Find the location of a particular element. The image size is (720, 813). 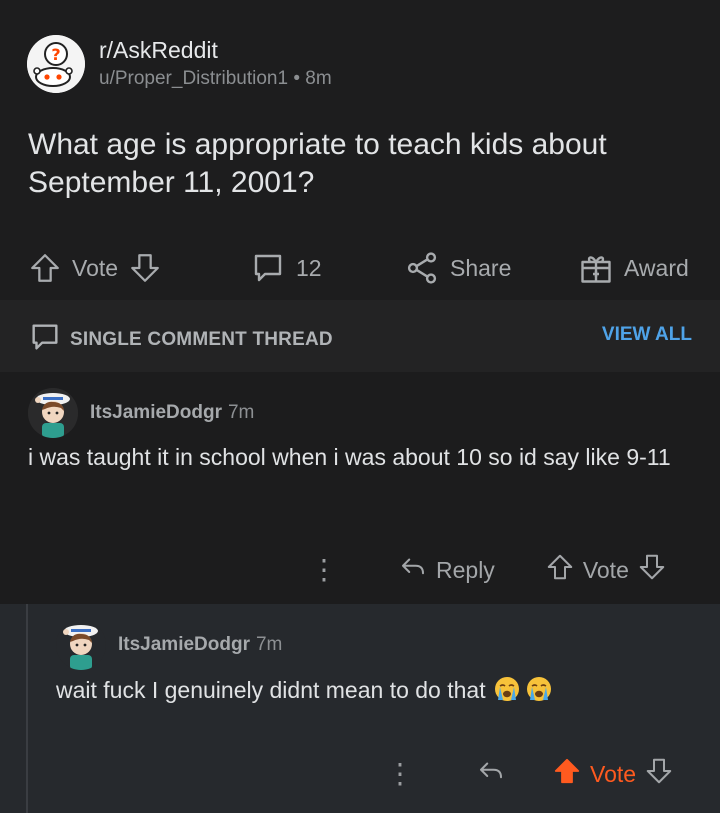

post-author-line: u/Proper_Distribution1 • 8m is located at coordinates (215, 79).